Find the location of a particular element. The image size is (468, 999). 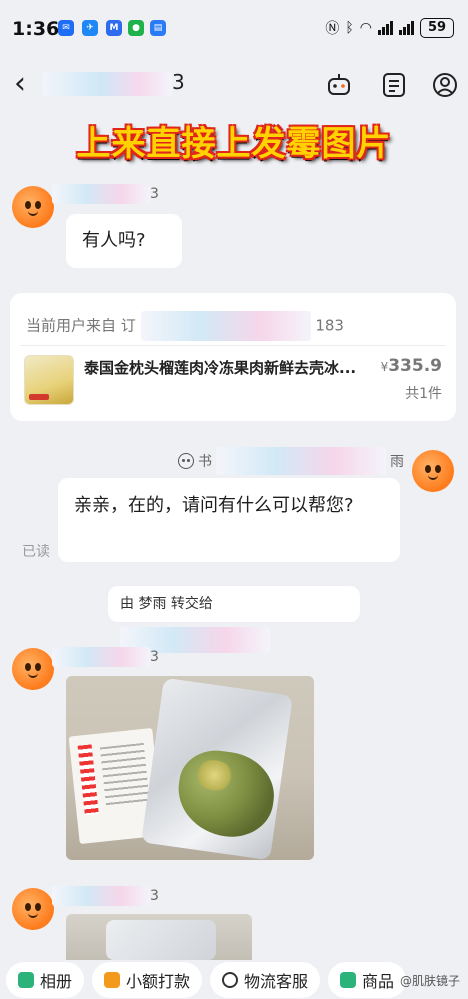

agent-message-bubble: 亲亲，在的，请问有什么可以帮您? is located at coordinates (229, 520).